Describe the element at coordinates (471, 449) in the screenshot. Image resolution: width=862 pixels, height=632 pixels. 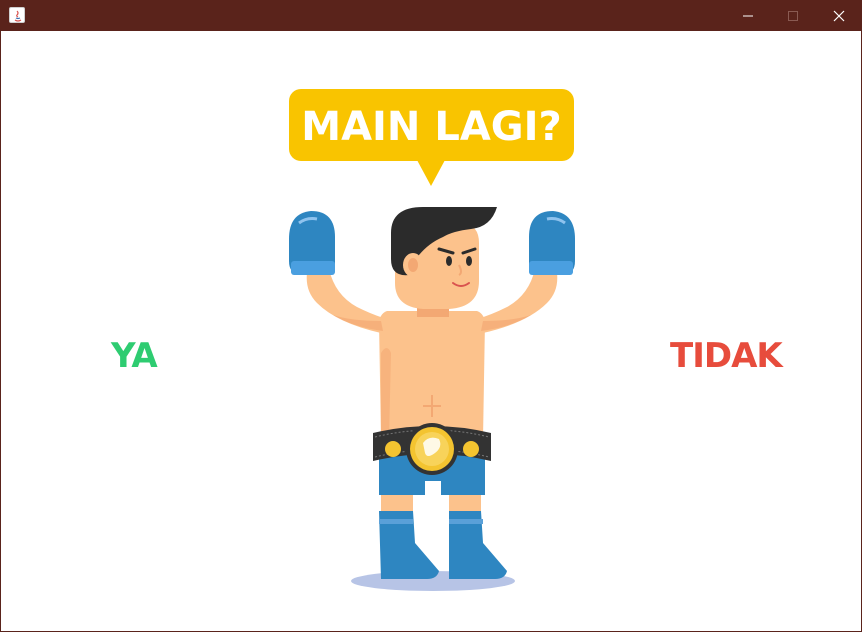
I see `belt-stud-right` at that location.